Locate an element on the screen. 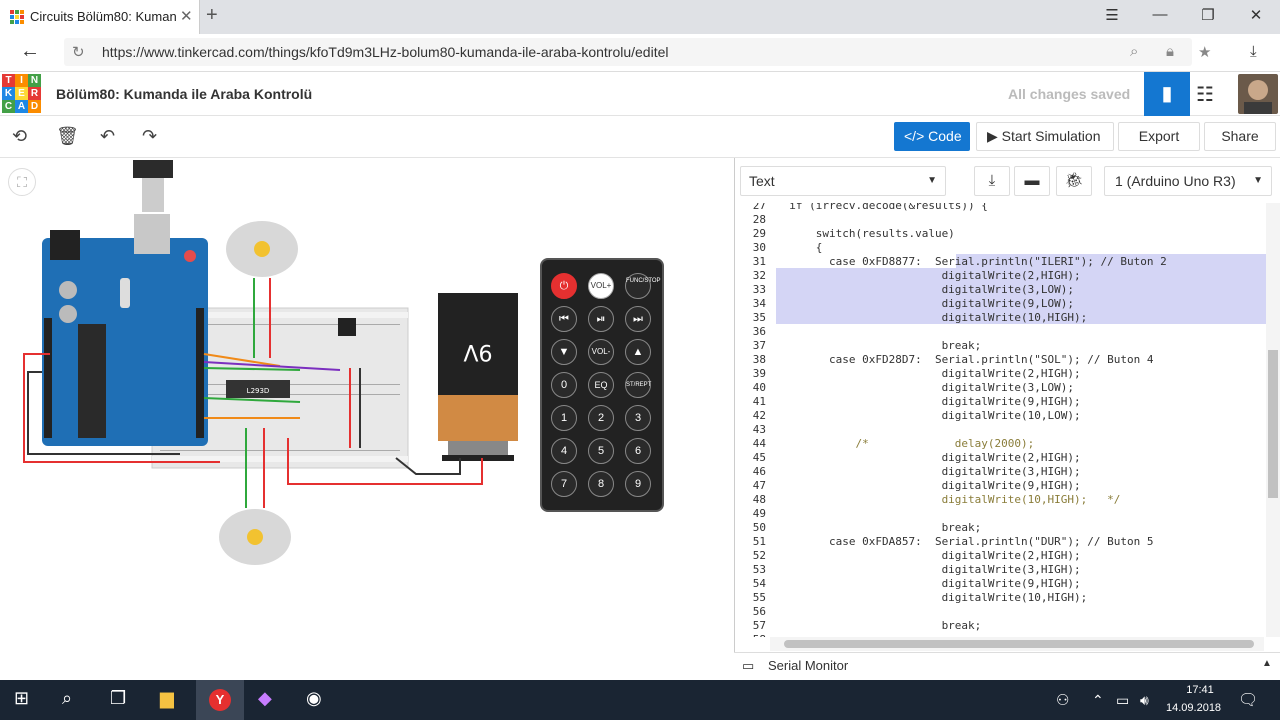 The width and height of the screenshot is (1280, 720). paint3d-icon: ◆ is located at coordinates (265, 698).